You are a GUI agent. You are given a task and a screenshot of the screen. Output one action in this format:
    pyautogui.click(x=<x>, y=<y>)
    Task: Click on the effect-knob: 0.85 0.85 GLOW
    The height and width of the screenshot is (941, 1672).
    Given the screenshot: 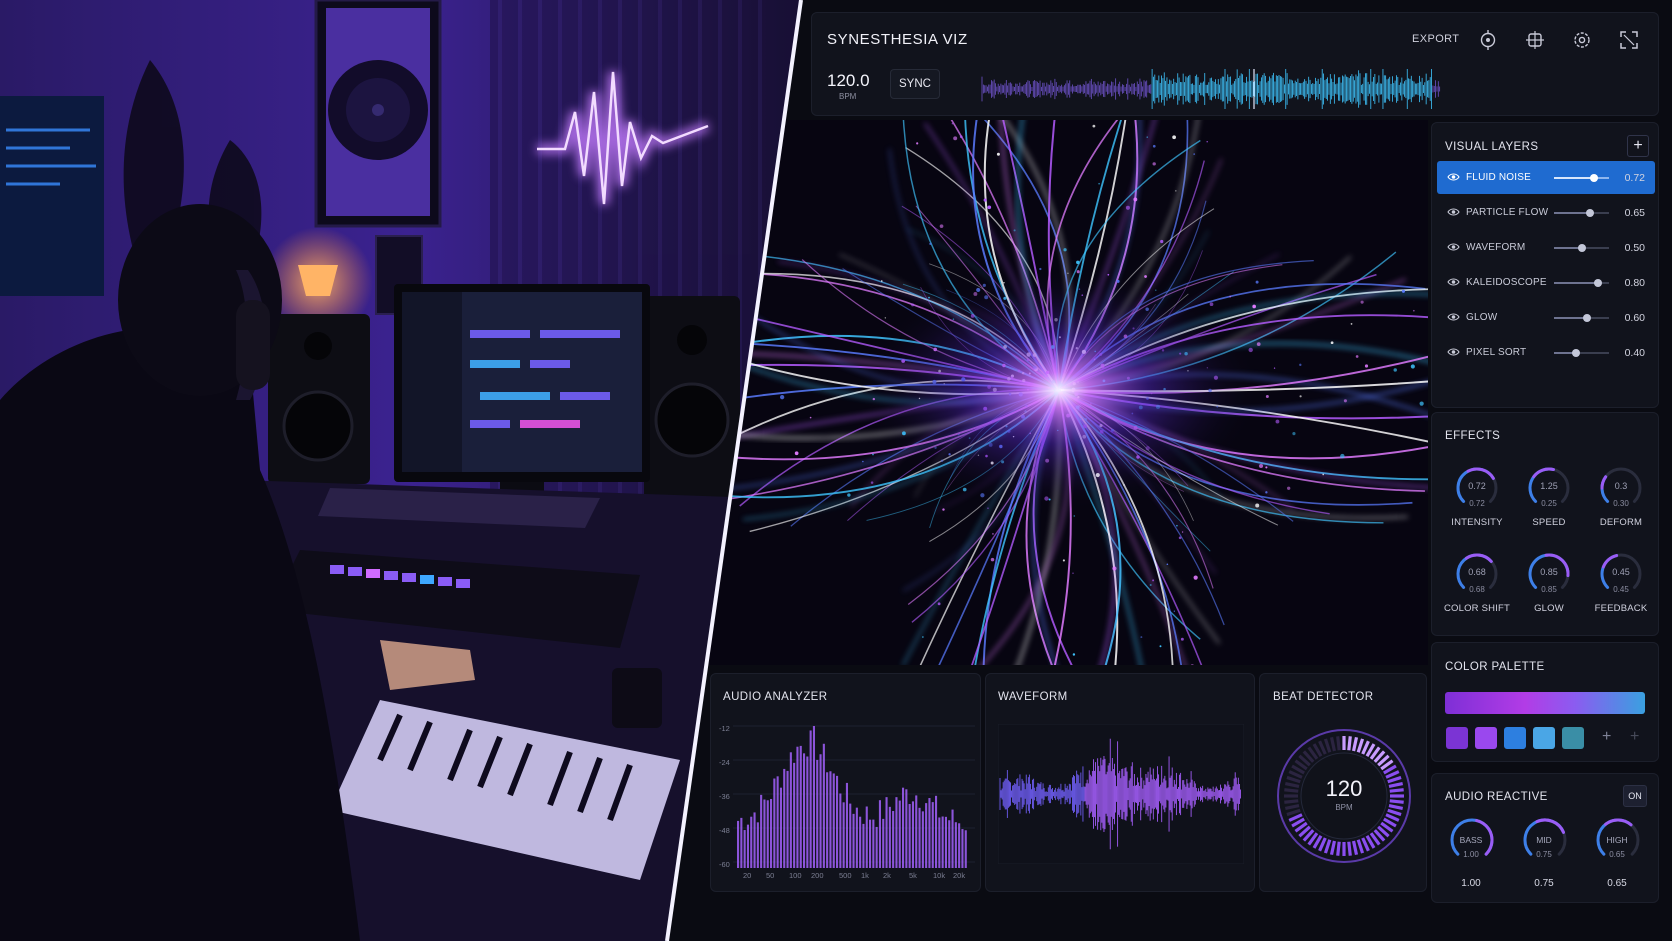 What is the action you would take?
    pyautogui.click(x=1549, y=590)
    